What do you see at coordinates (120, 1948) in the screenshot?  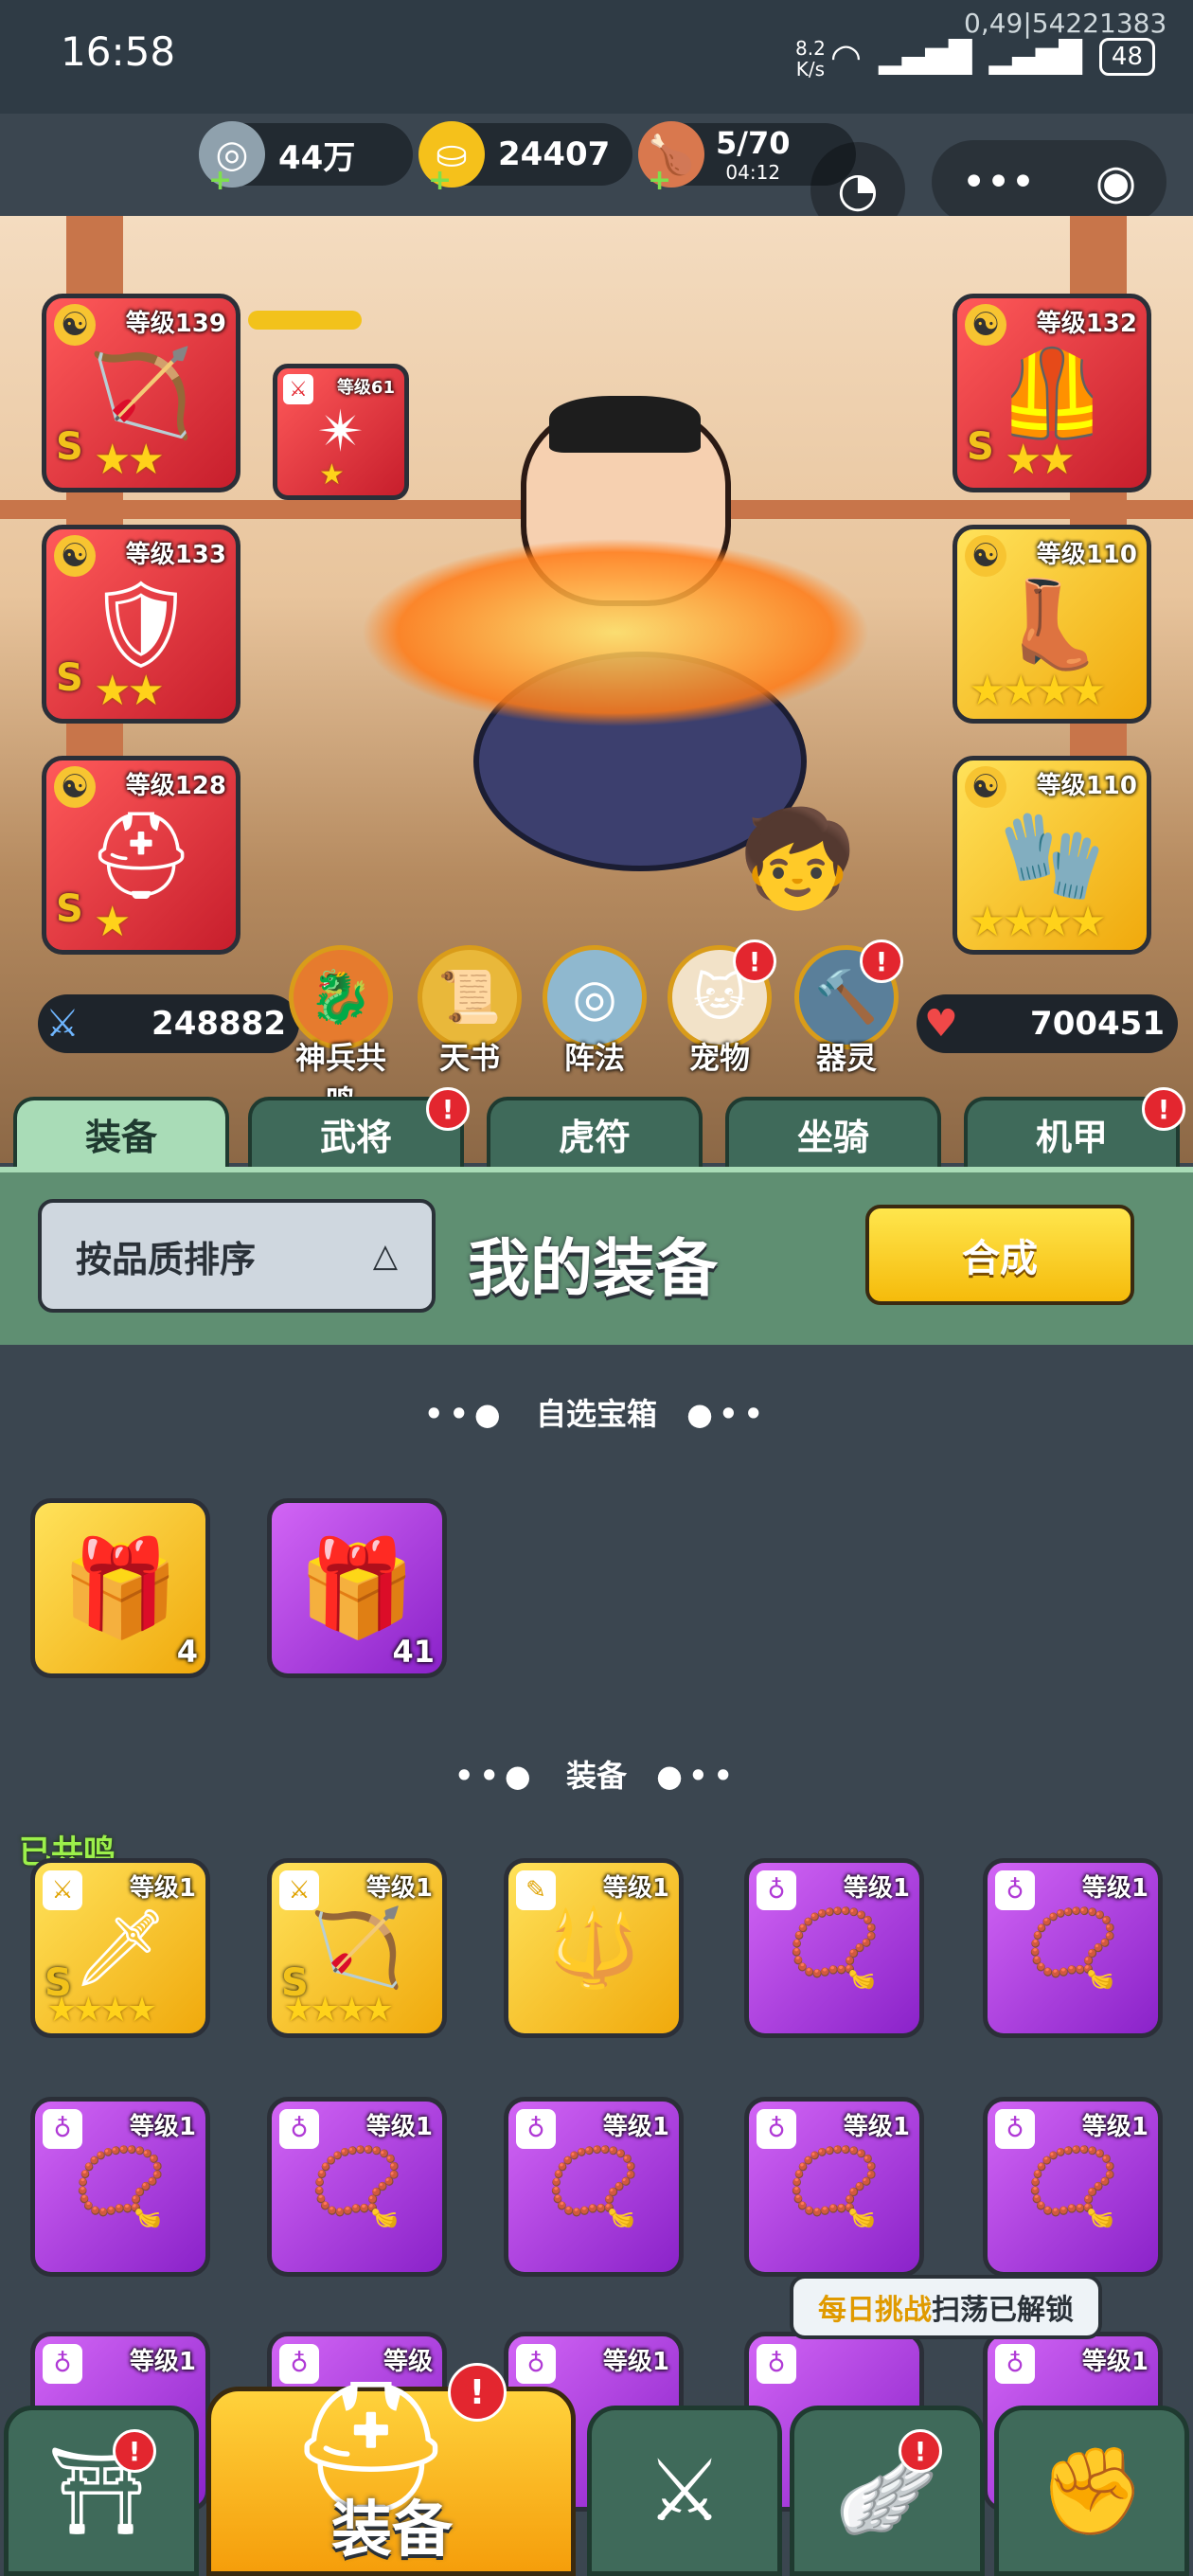 I see `equipment-item: ⚔ 等级1 🗡 S ★★★★` at bounding box center [120, 1948].